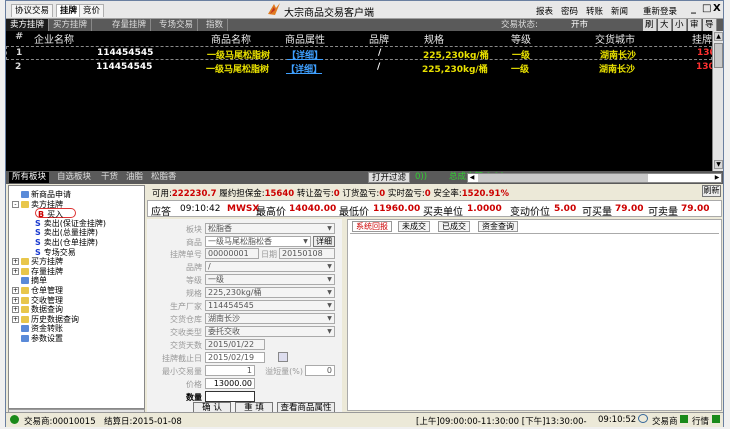 Image resolution: width=730 pixels, height=429 pixels. I want to click on tree-item: S 卖出(总量挂牌), so click(66, 232).